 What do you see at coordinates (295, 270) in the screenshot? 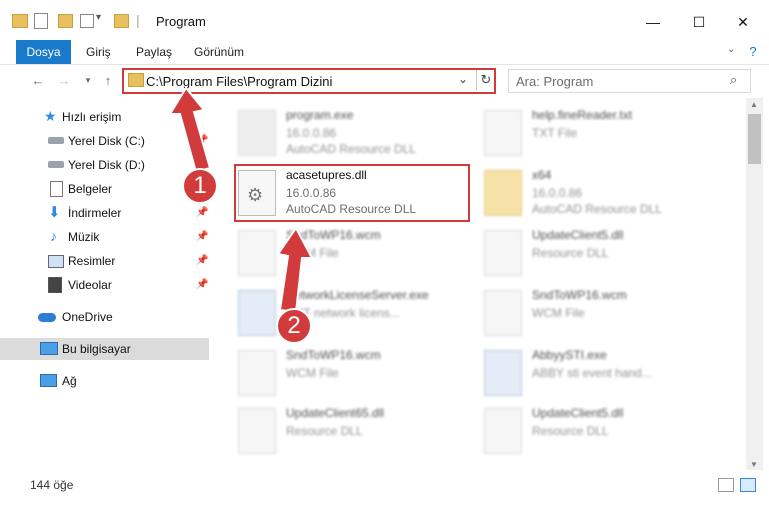
I see `arrow-2-icon` at bounding box center [295, 270].